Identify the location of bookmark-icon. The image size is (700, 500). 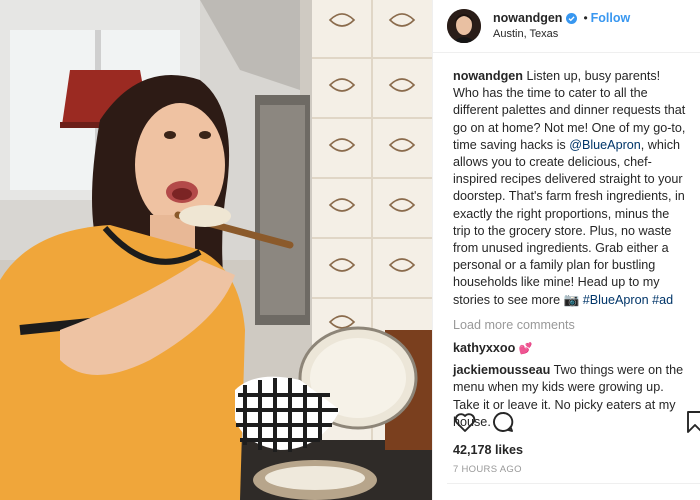
(692, 422).